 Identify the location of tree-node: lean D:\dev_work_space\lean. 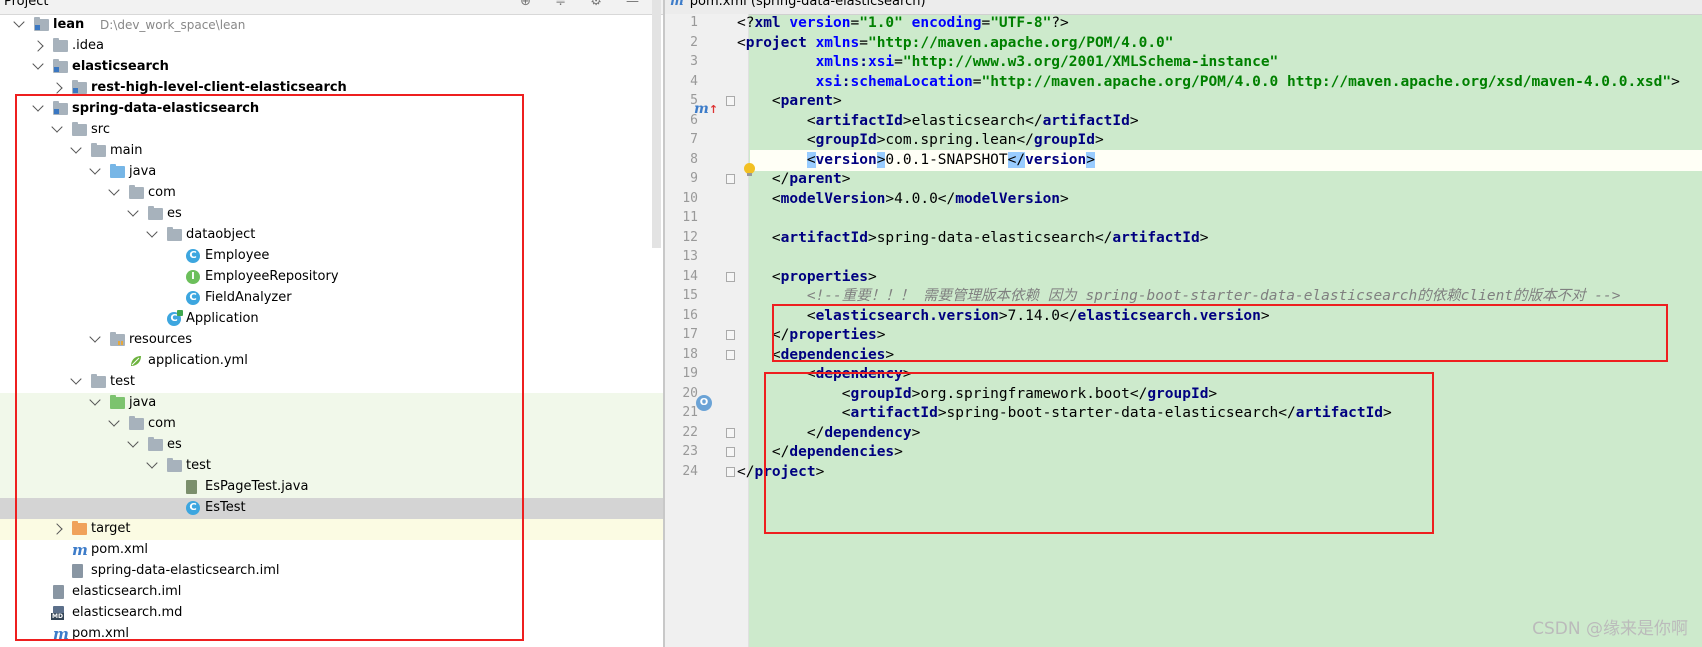
(331, 25).